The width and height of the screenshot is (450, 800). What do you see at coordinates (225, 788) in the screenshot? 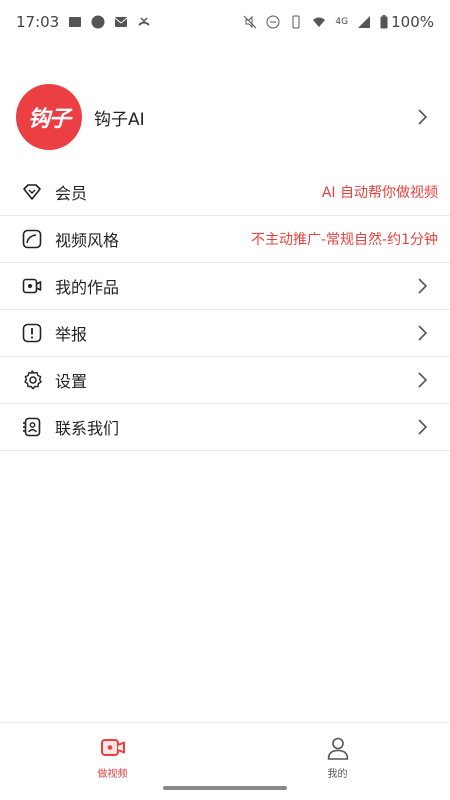
I see `home-indicator` at bounding box center [225, 788].